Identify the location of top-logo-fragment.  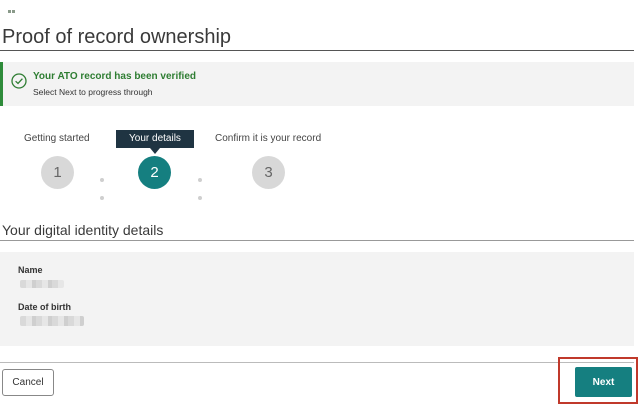
(13, 6).